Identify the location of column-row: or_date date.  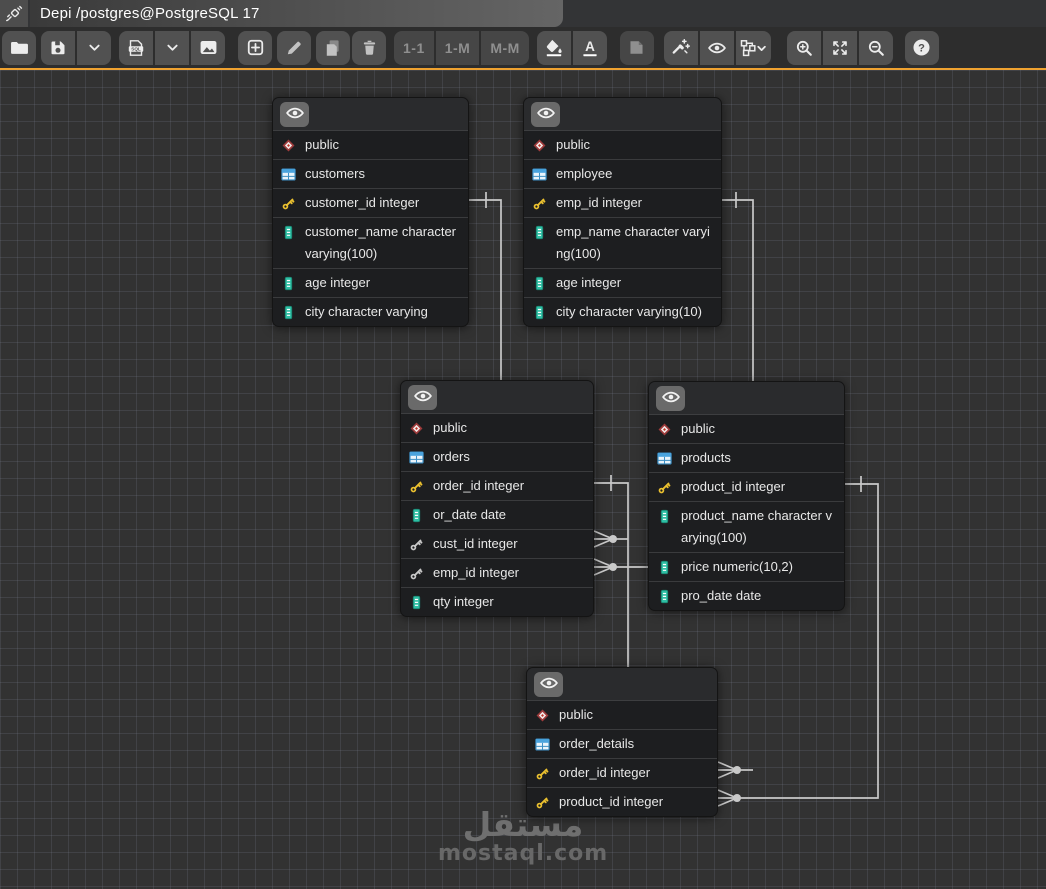
(497, 515).